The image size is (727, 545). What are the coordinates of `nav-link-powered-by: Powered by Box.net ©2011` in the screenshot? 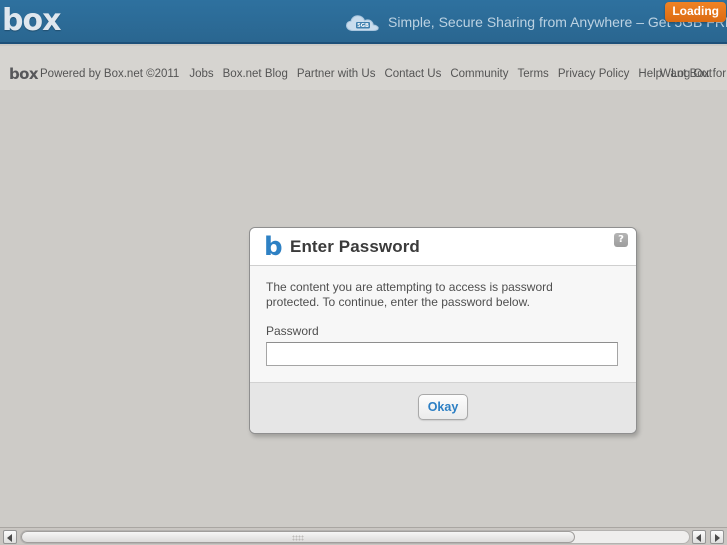 It's located at (109, 74).